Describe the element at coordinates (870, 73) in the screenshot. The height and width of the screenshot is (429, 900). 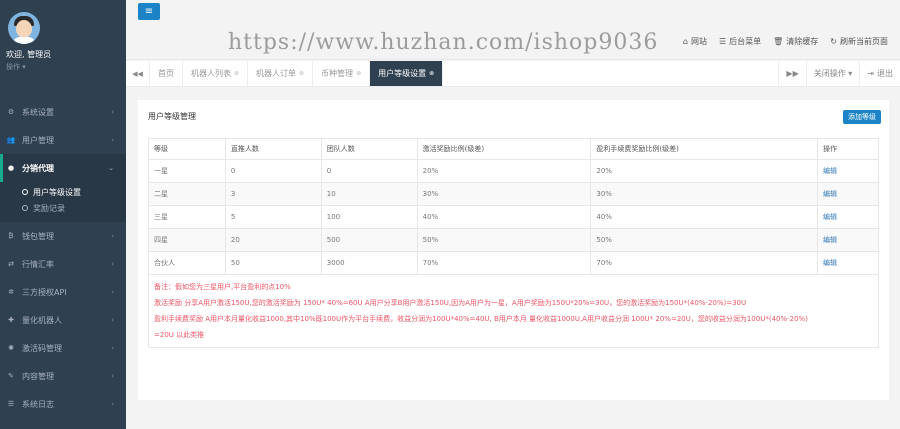
I see `sign-out-icon: ⇥` at that location.